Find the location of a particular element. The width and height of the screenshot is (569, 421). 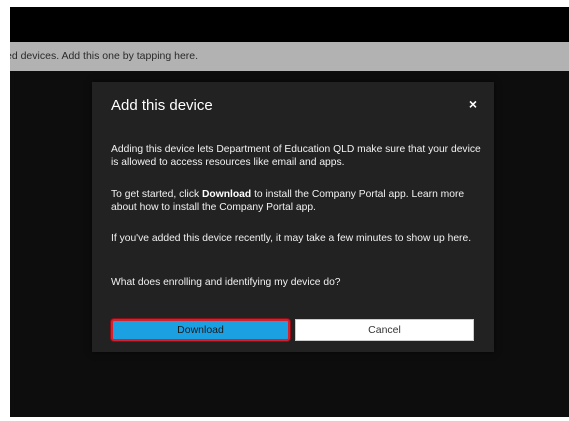

instructions-download-emphasis: Download is located at coordinates (227, 194).